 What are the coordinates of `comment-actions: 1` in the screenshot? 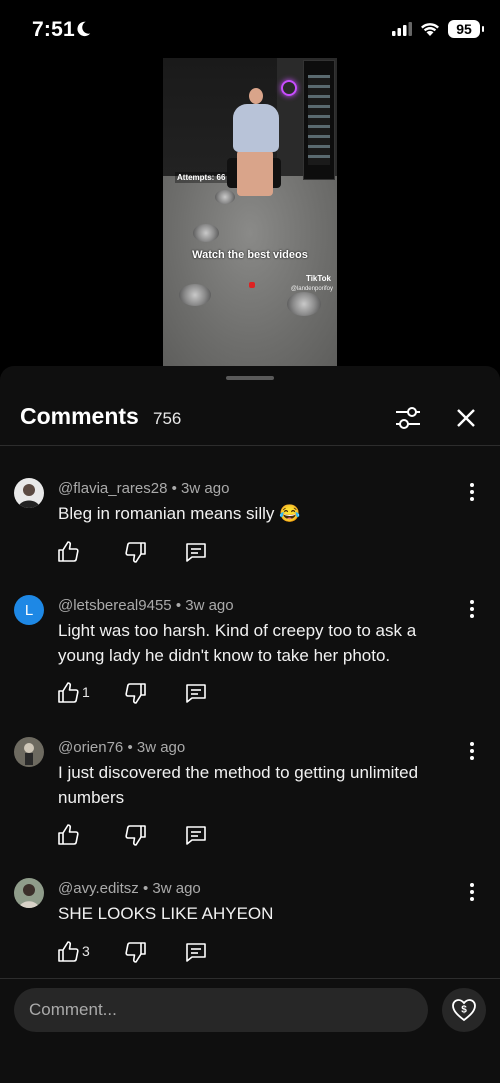 It's located at (156, 693).